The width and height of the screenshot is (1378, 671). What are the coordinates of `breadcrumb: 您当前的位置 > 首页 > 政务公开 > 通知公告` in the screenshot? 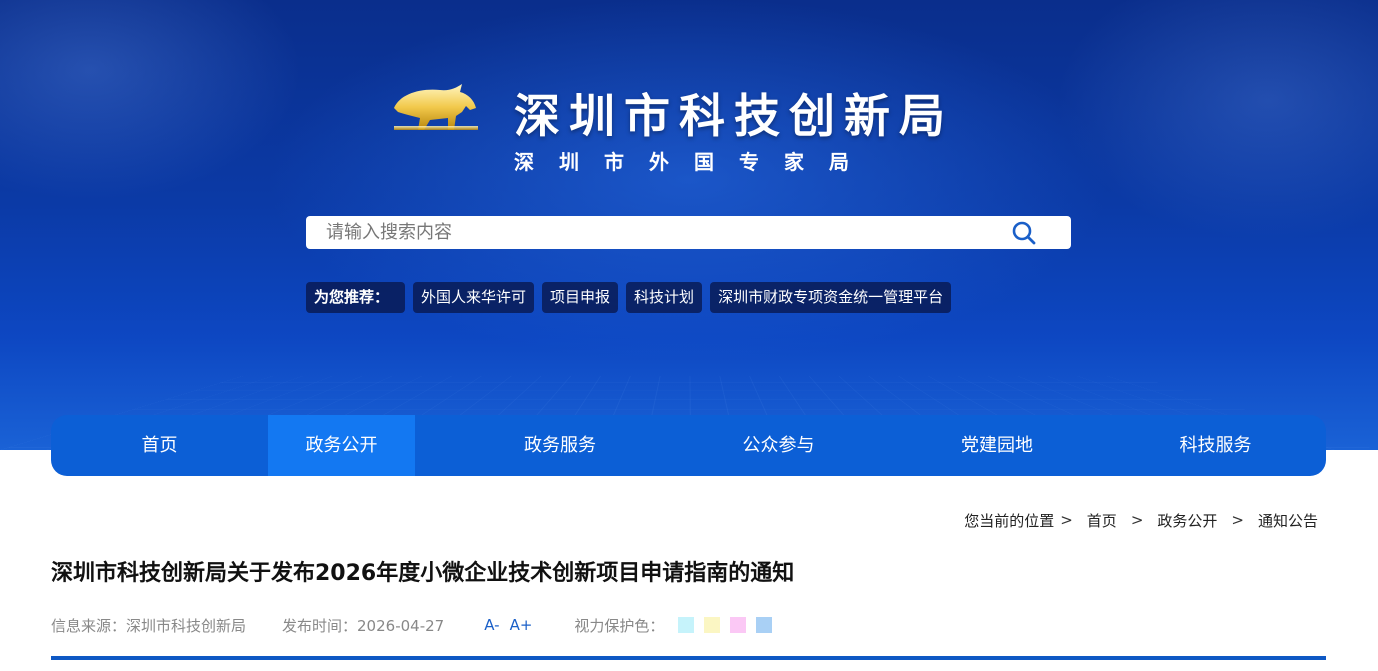 It's located at (1141, 520).